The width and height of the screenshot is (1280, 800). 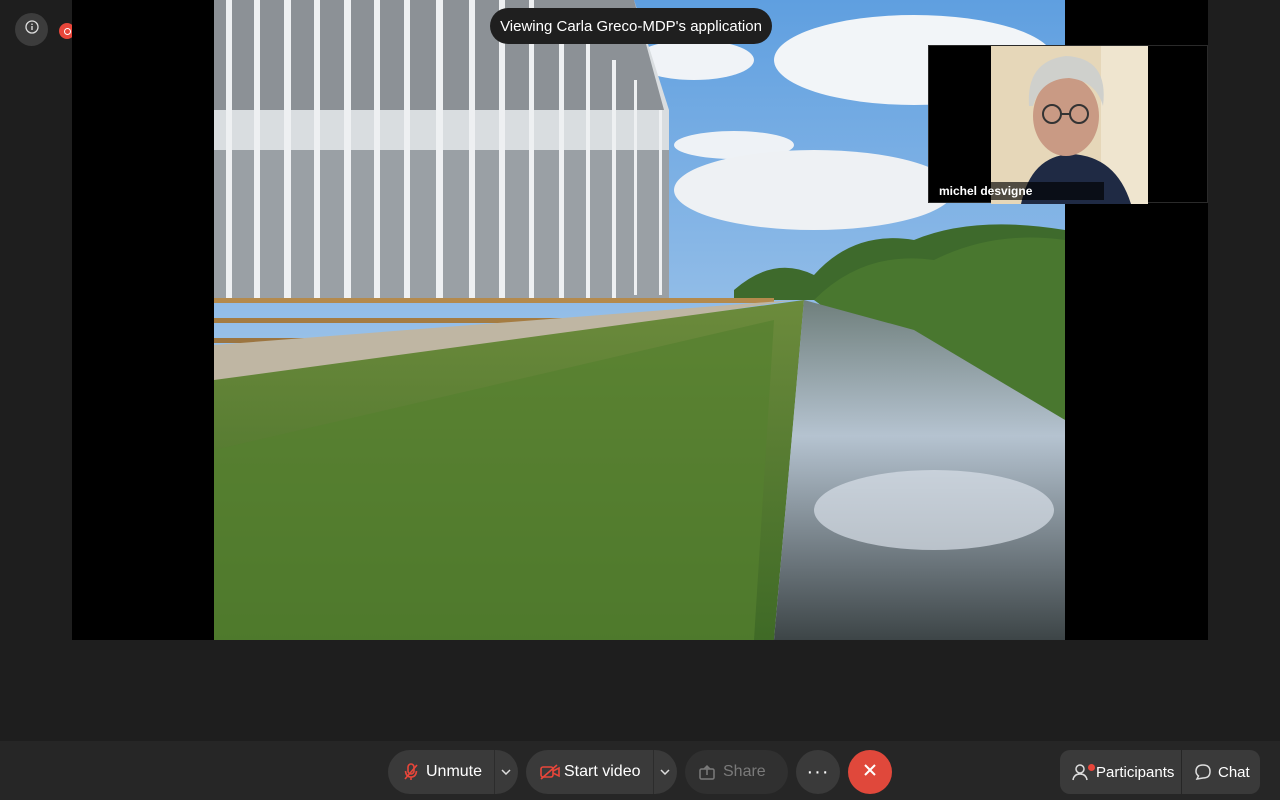 What do you see at coordinates (665, 772) in the screenshot?
I see `video-options-chevron-icon` at bounding box center [665, 772].